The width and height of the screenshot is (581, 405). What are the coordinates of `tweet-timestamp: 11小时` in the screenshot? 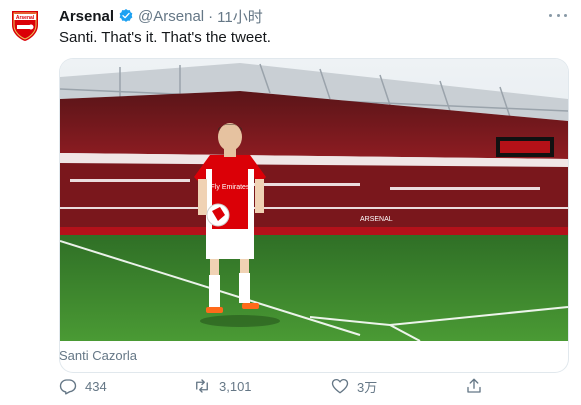 It's located at (240, 16).